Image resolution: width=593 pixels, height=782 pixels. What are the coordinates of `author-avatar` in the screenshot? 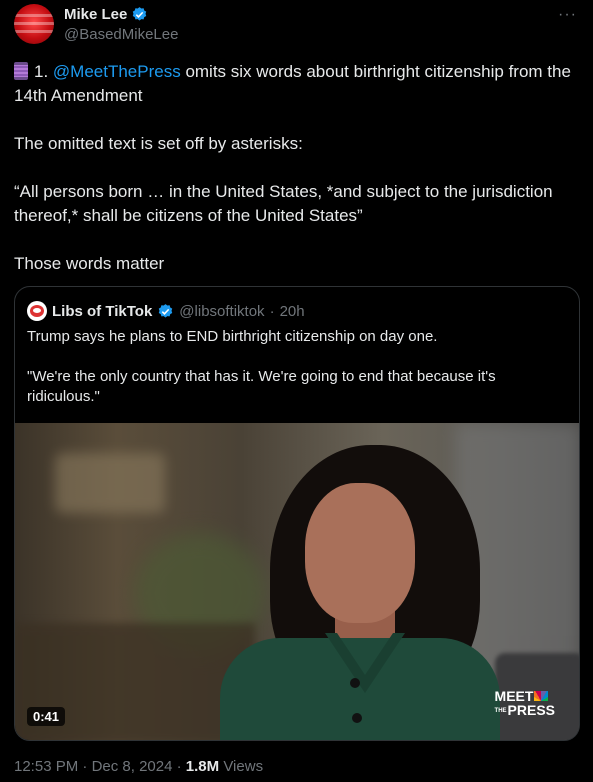 It's located at (34, 24).